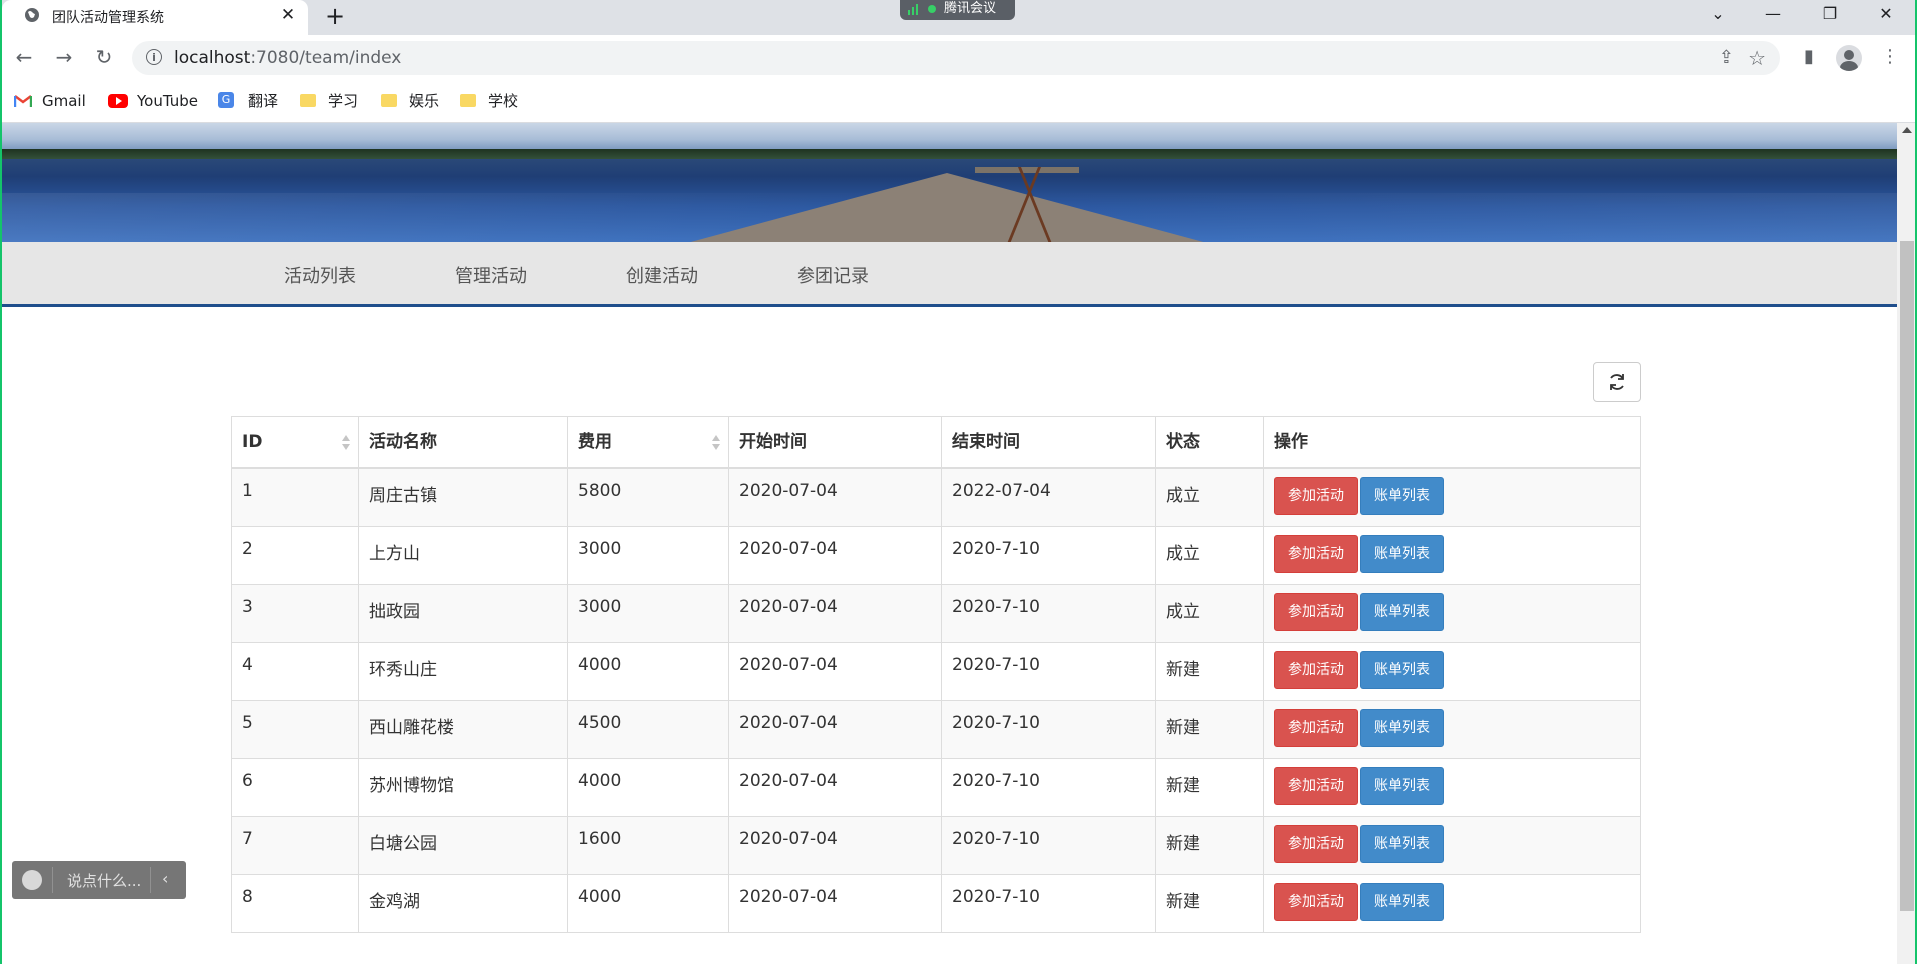 The image size is (1917, 964). I want to click on meeting-indicator: 腾讯会议, so click(957, 10).